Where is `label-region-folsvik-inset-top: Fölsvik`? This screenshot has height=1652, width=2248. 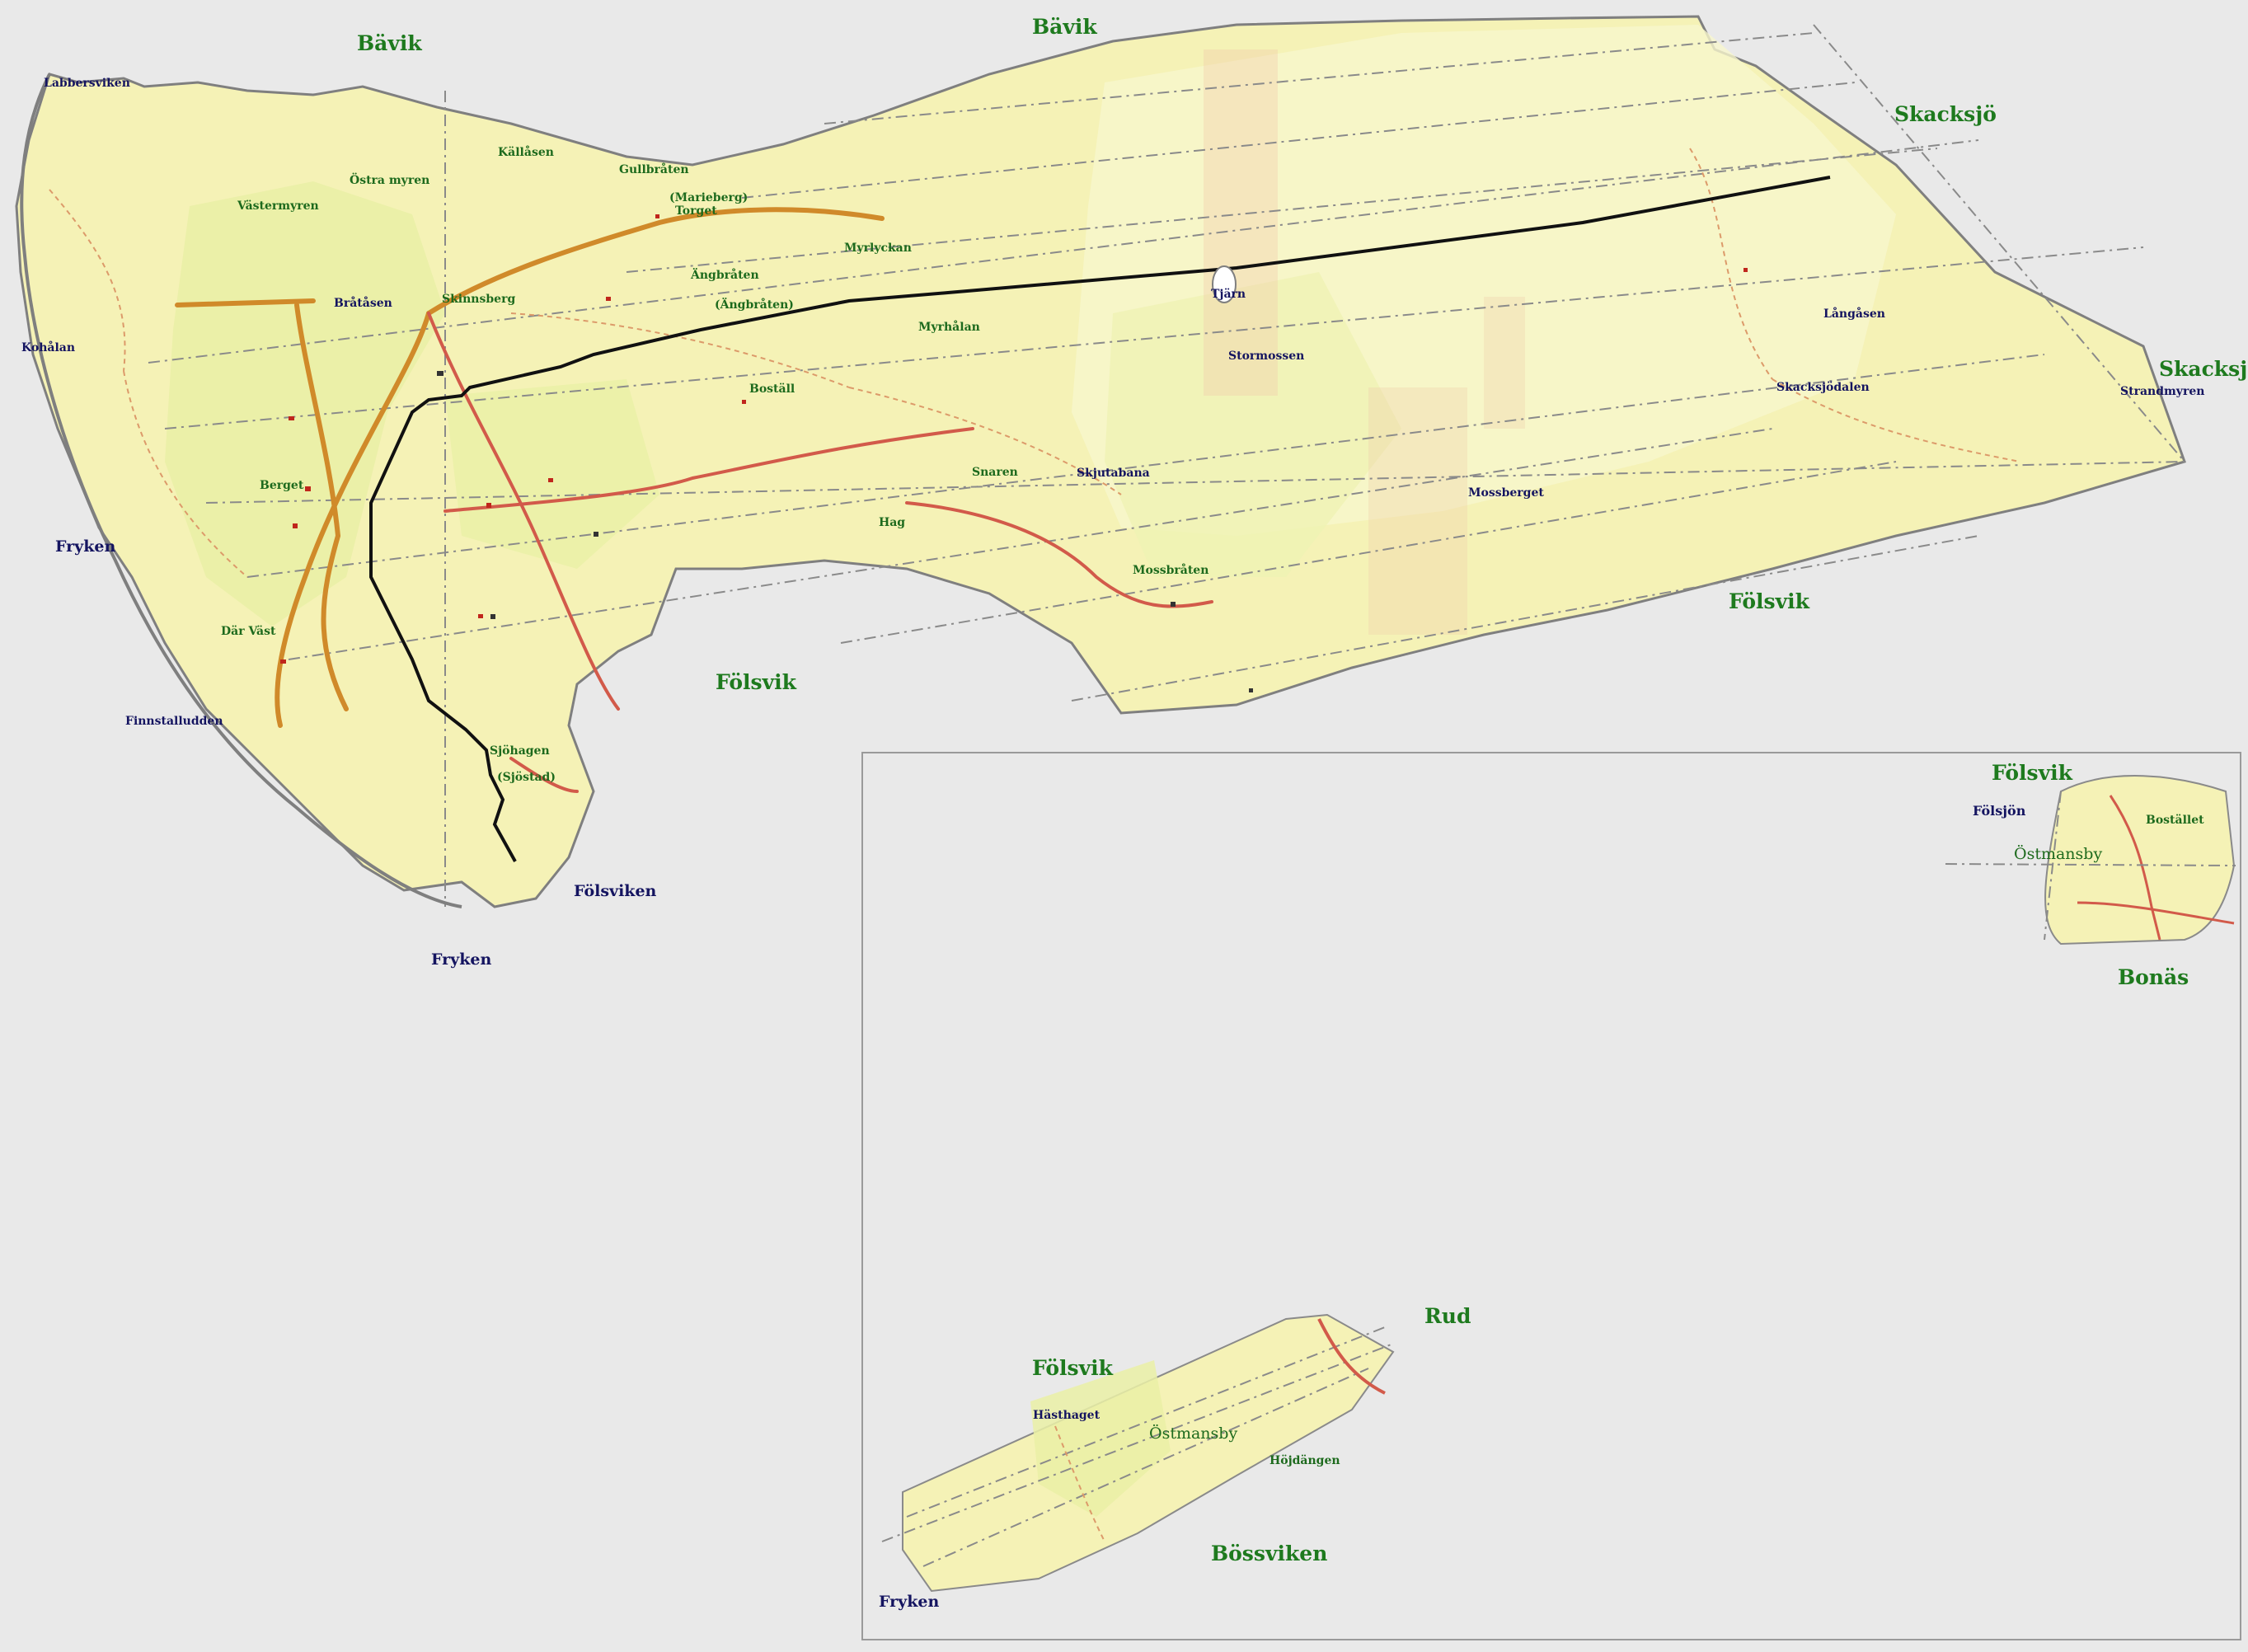
label-region-folsvik-inset-top: Fölsvik is located at coordinates (2032, 773).